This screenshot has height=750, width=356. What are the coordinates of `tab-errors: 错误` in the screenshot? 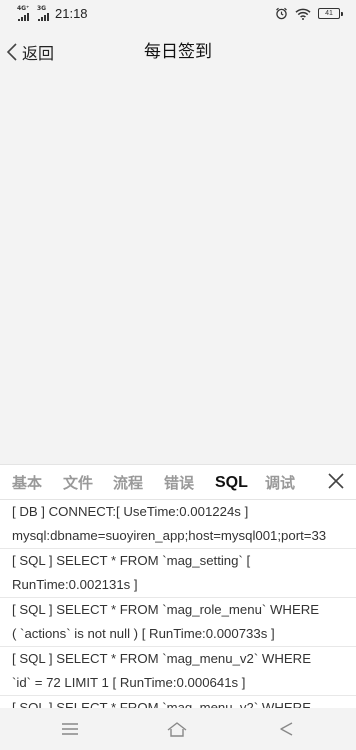 It's located at (179, 483).